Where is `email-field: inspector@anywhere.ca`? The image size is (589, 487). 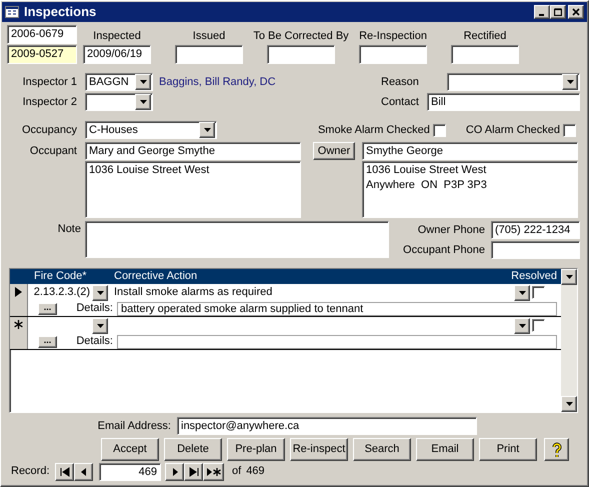
email-field: inspector@anywhere.ca is located at coordinates (327, 426).